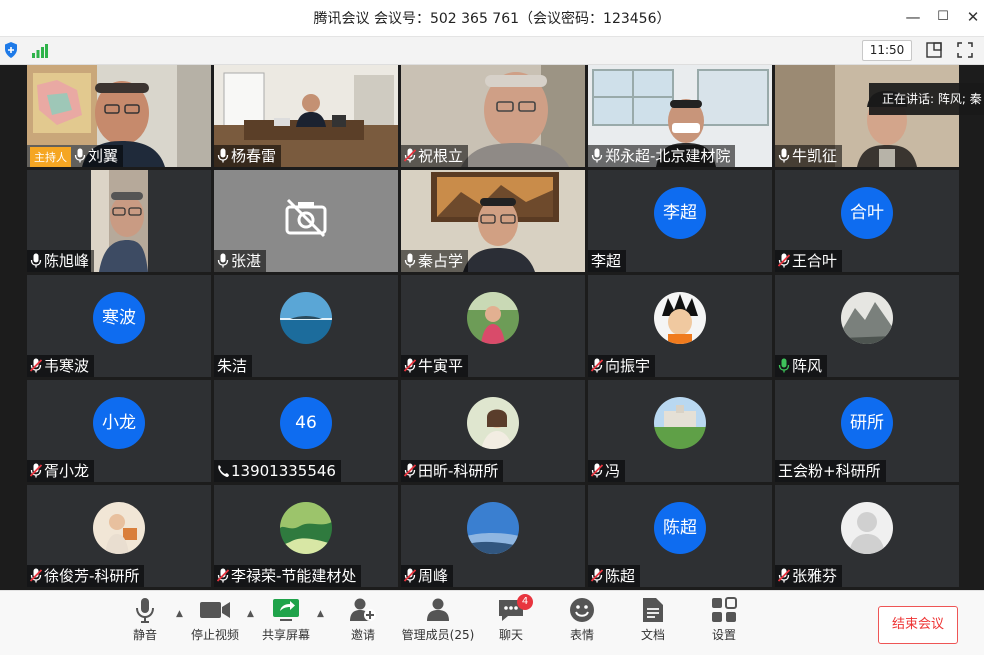  I want to click on participant-tile: 46 13901335546, so click(306, 431).